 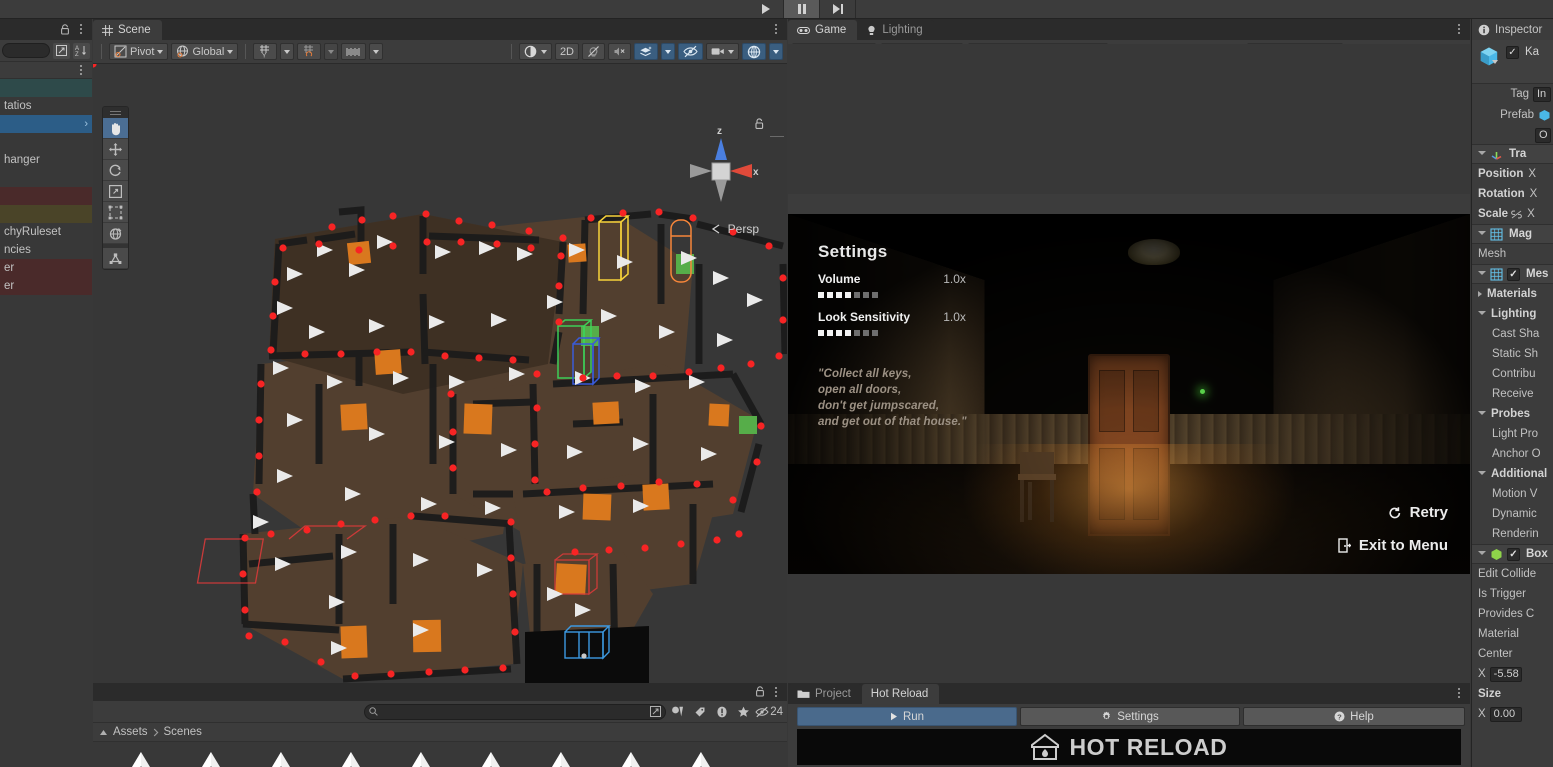 What do you see at coordinates (331, 51) in the screenshot?
I see `grid-snap-dropdown` at bounding box center [331, 51].